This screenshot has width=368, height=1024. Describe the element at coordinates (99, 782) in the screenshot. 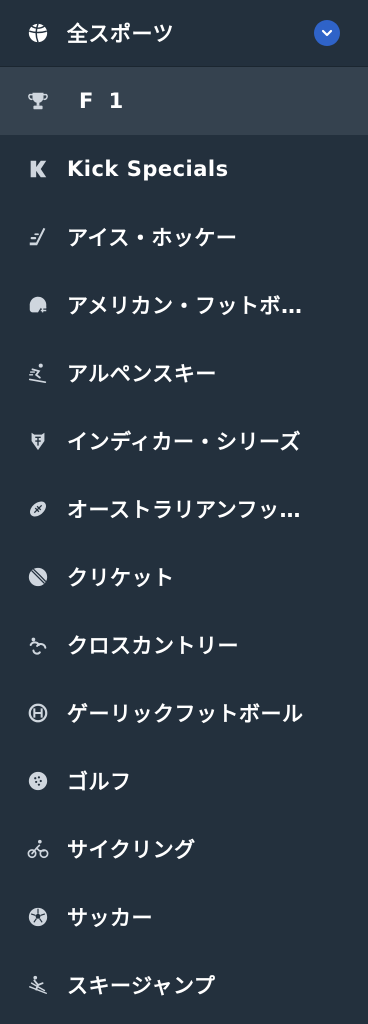

I see `sport-item-label: ゴルフ` at that location.